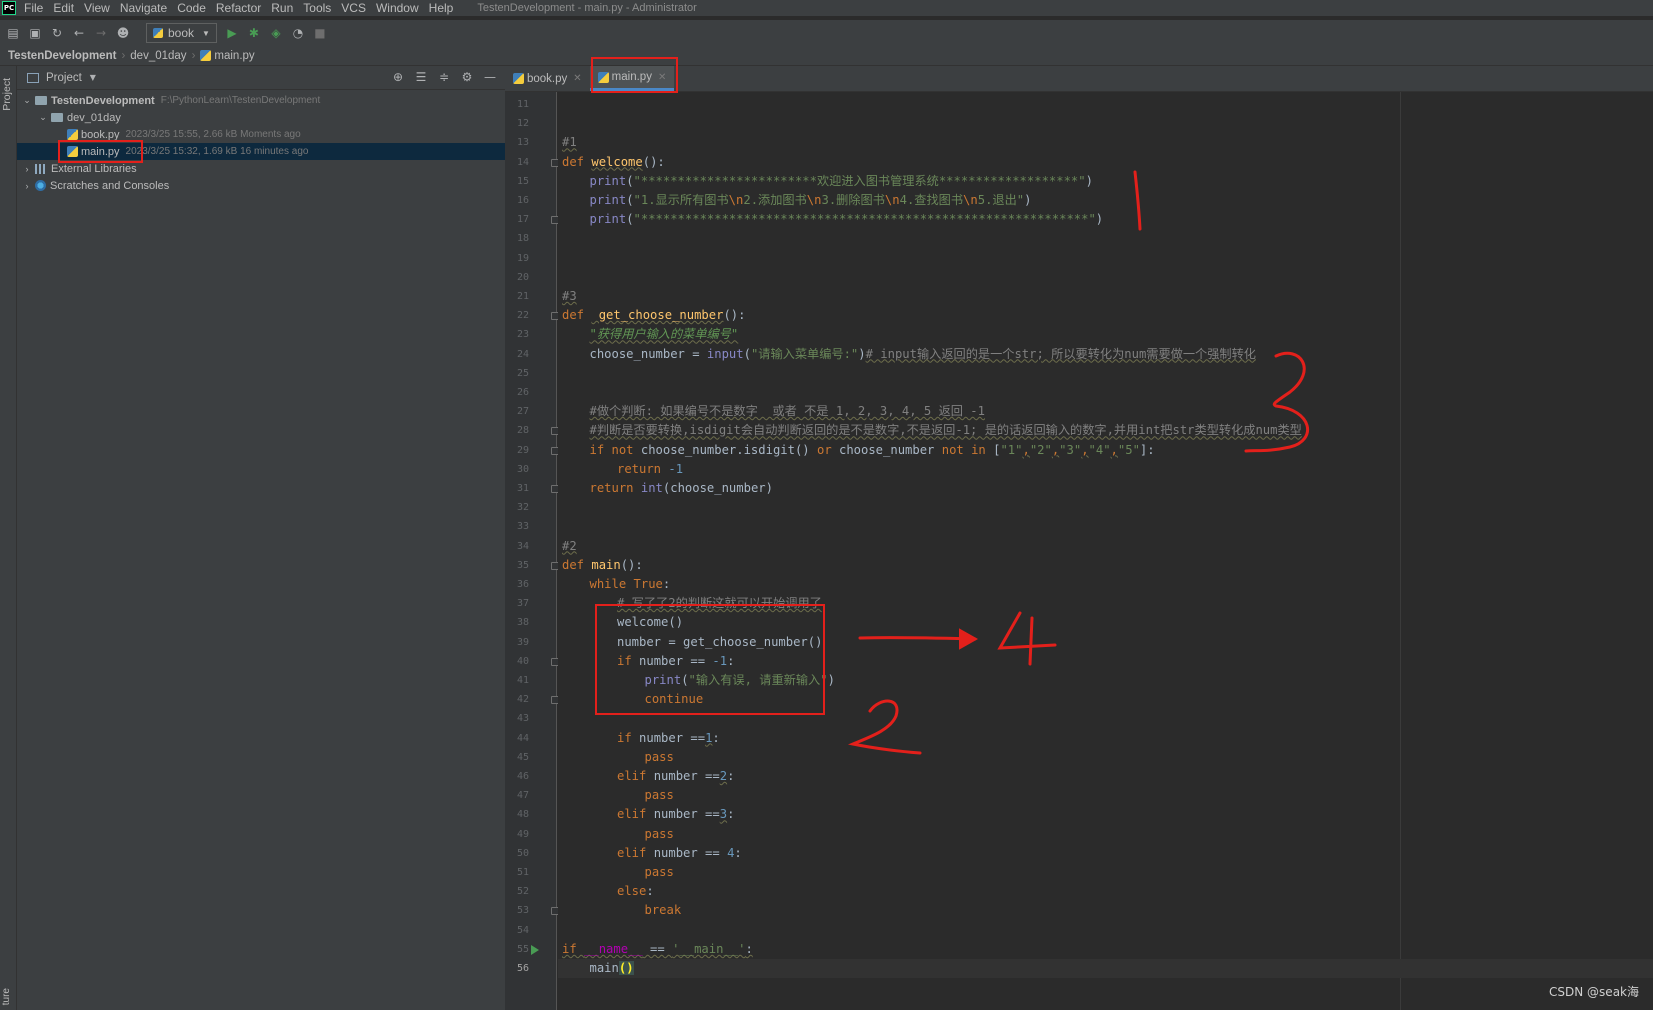 The image size is (1653, 1010). Describe the element at coordinates (827, 449) in the screenshot. I see `keyword: or` at that location.